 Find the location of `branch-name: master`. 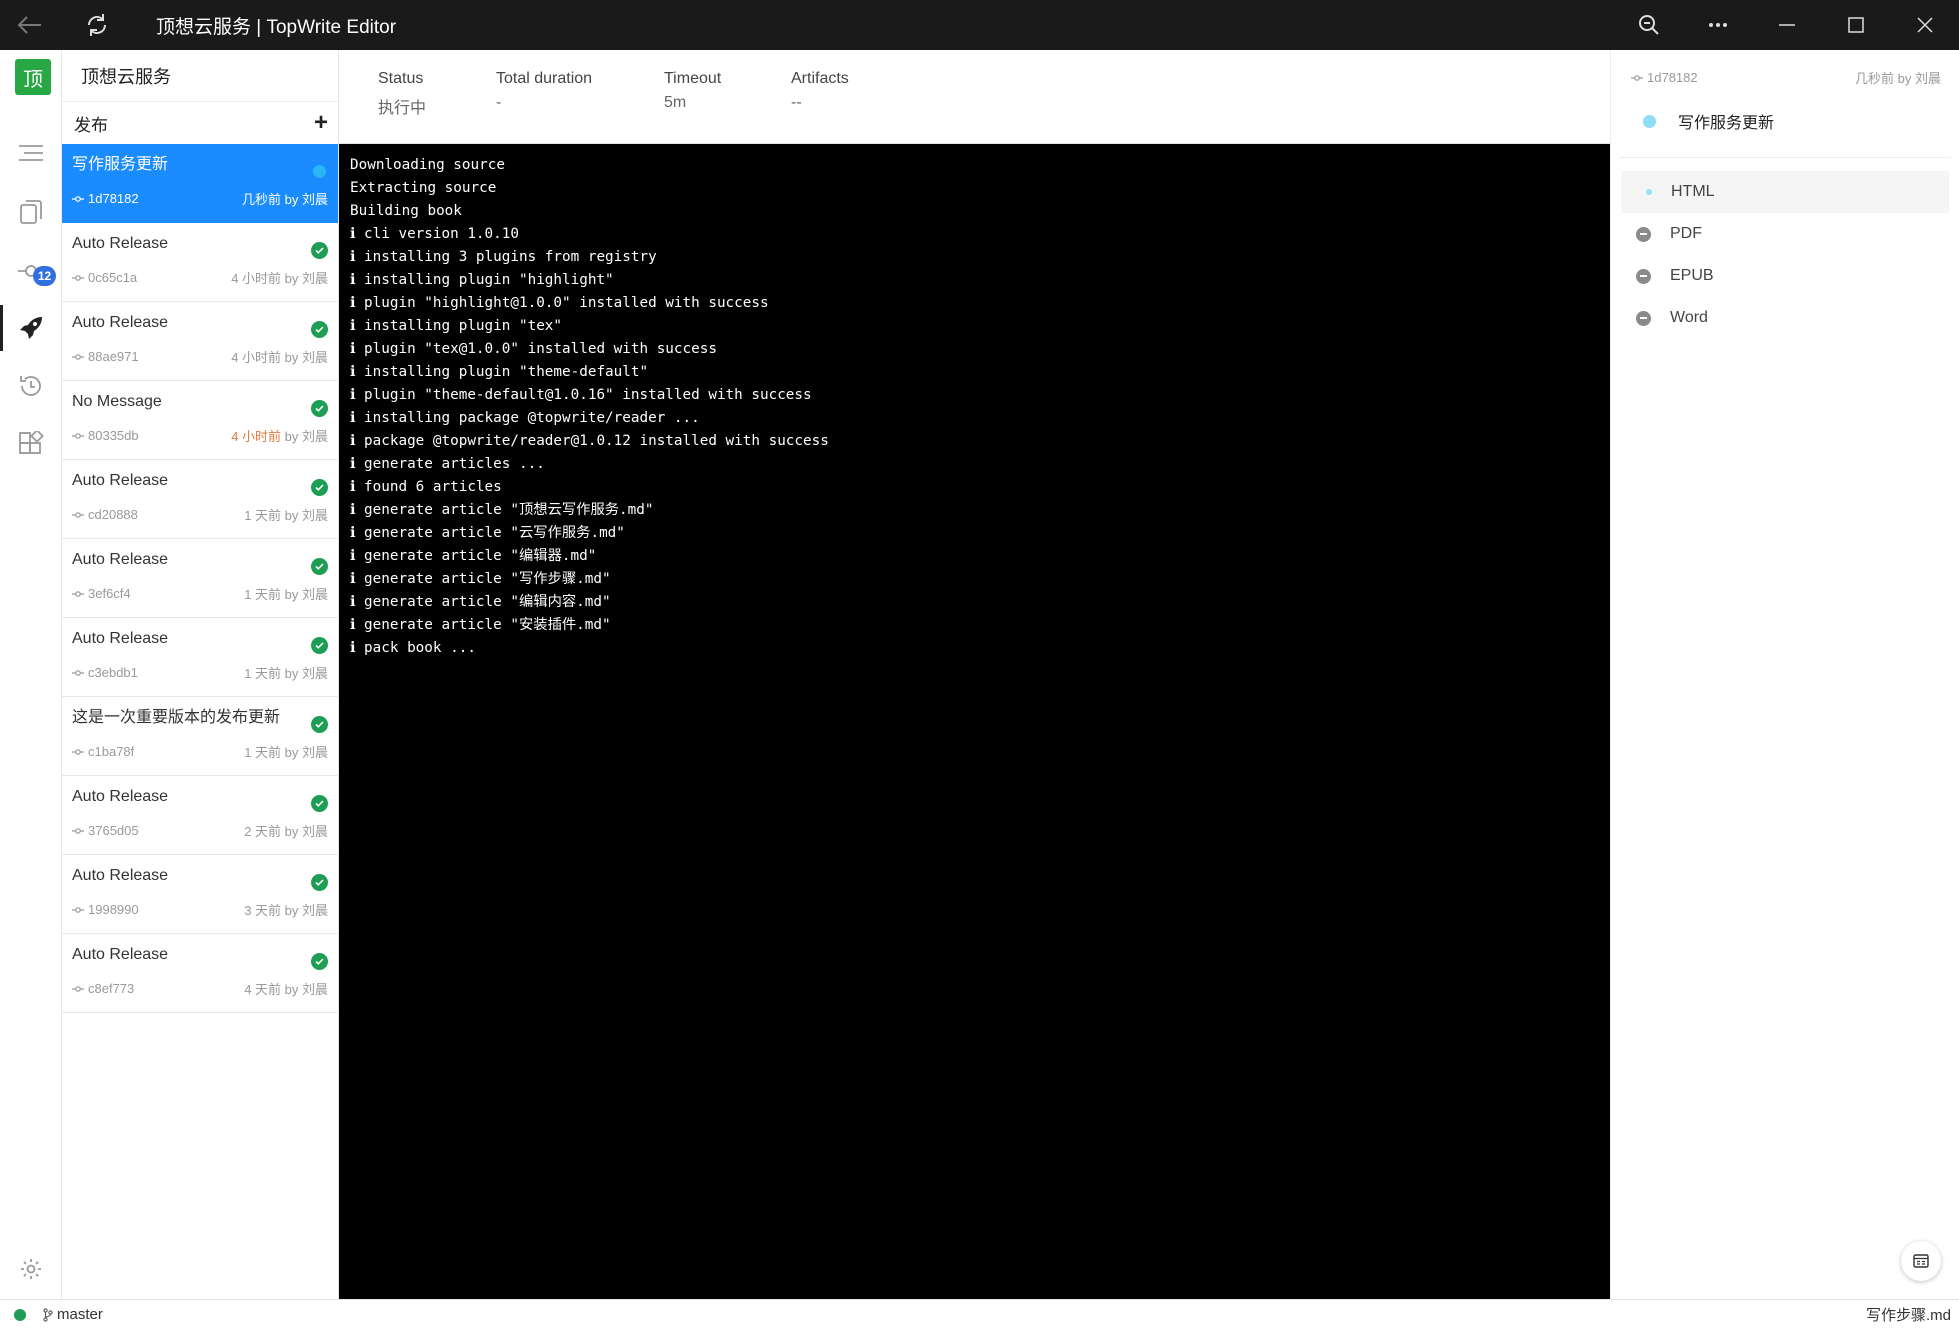

branch-name: master is located at coordinates (80, 1314).